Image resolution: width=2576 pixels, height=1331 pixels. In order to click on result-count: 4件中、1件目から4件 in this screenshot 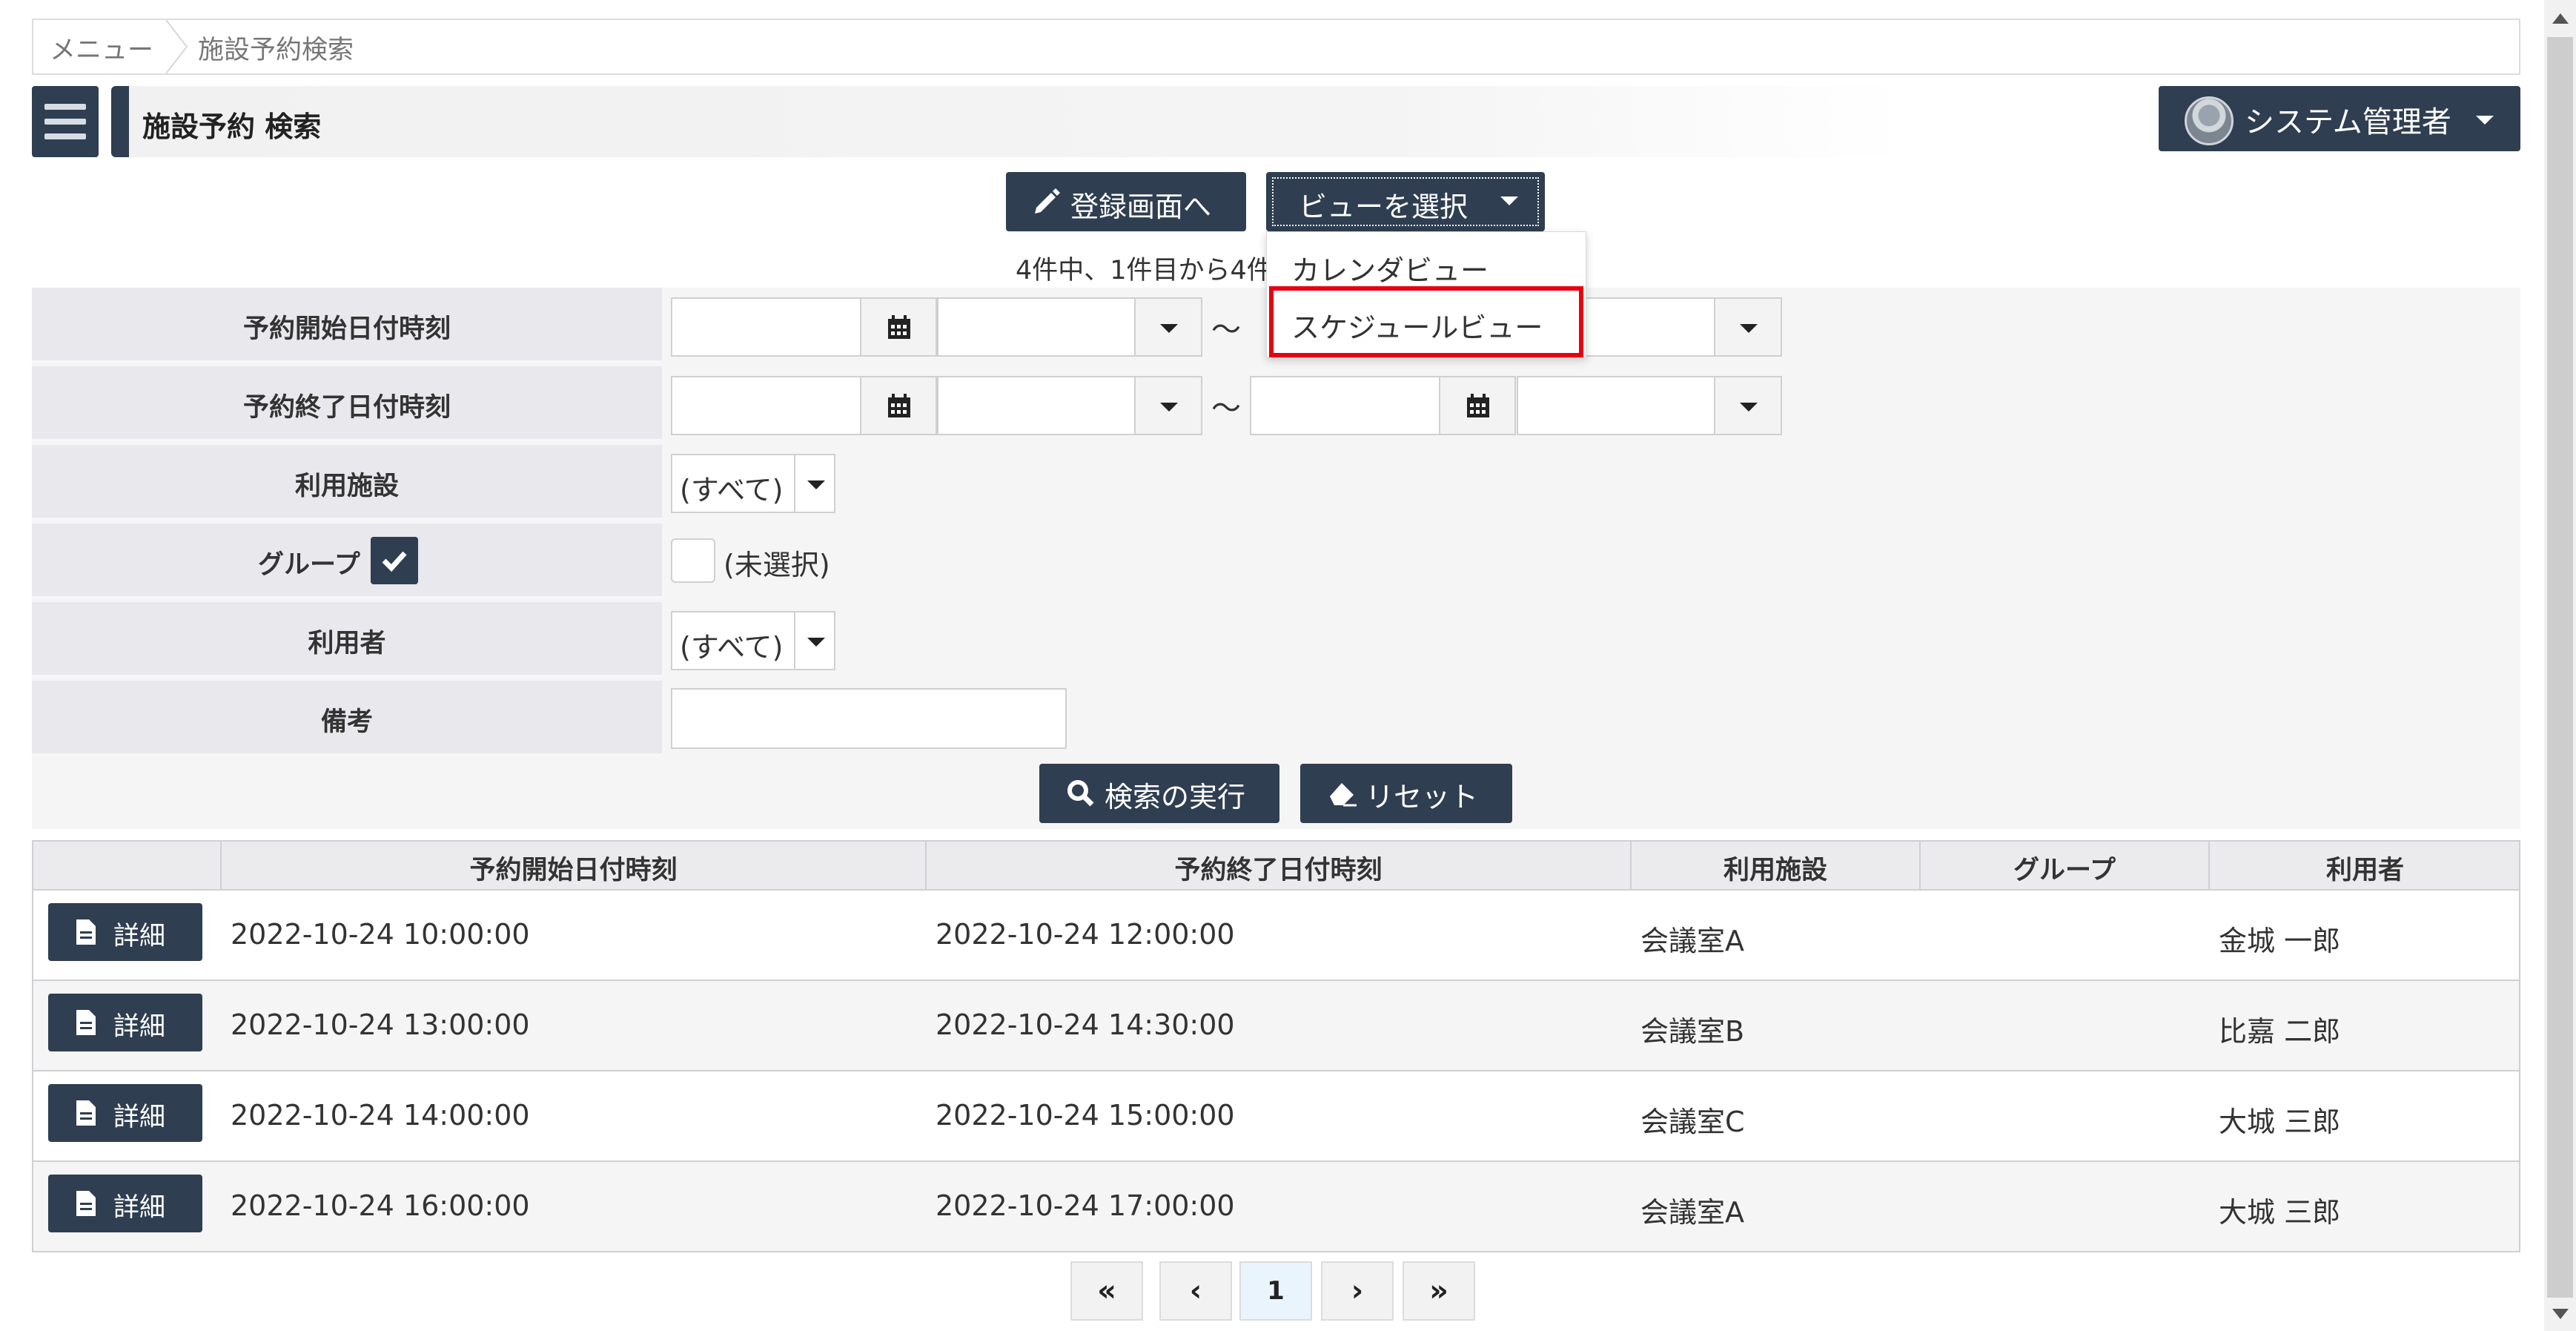, I will do `click(1142, 270)`.